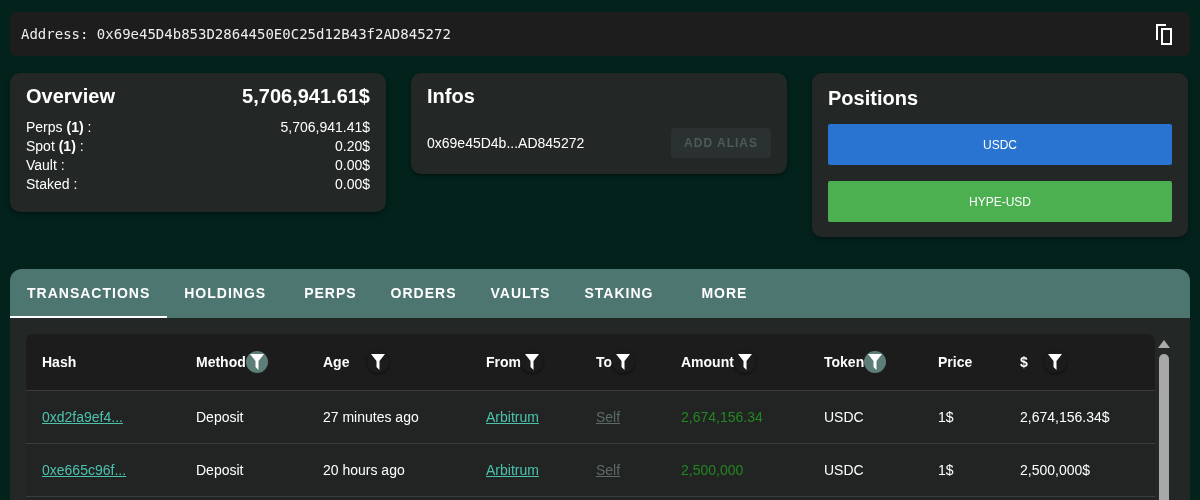 The image size is (1200, 500). What do you see at coordinates (503, 362) in the screenshot?
I see `column-header: From` at bounding box center [503, 362].